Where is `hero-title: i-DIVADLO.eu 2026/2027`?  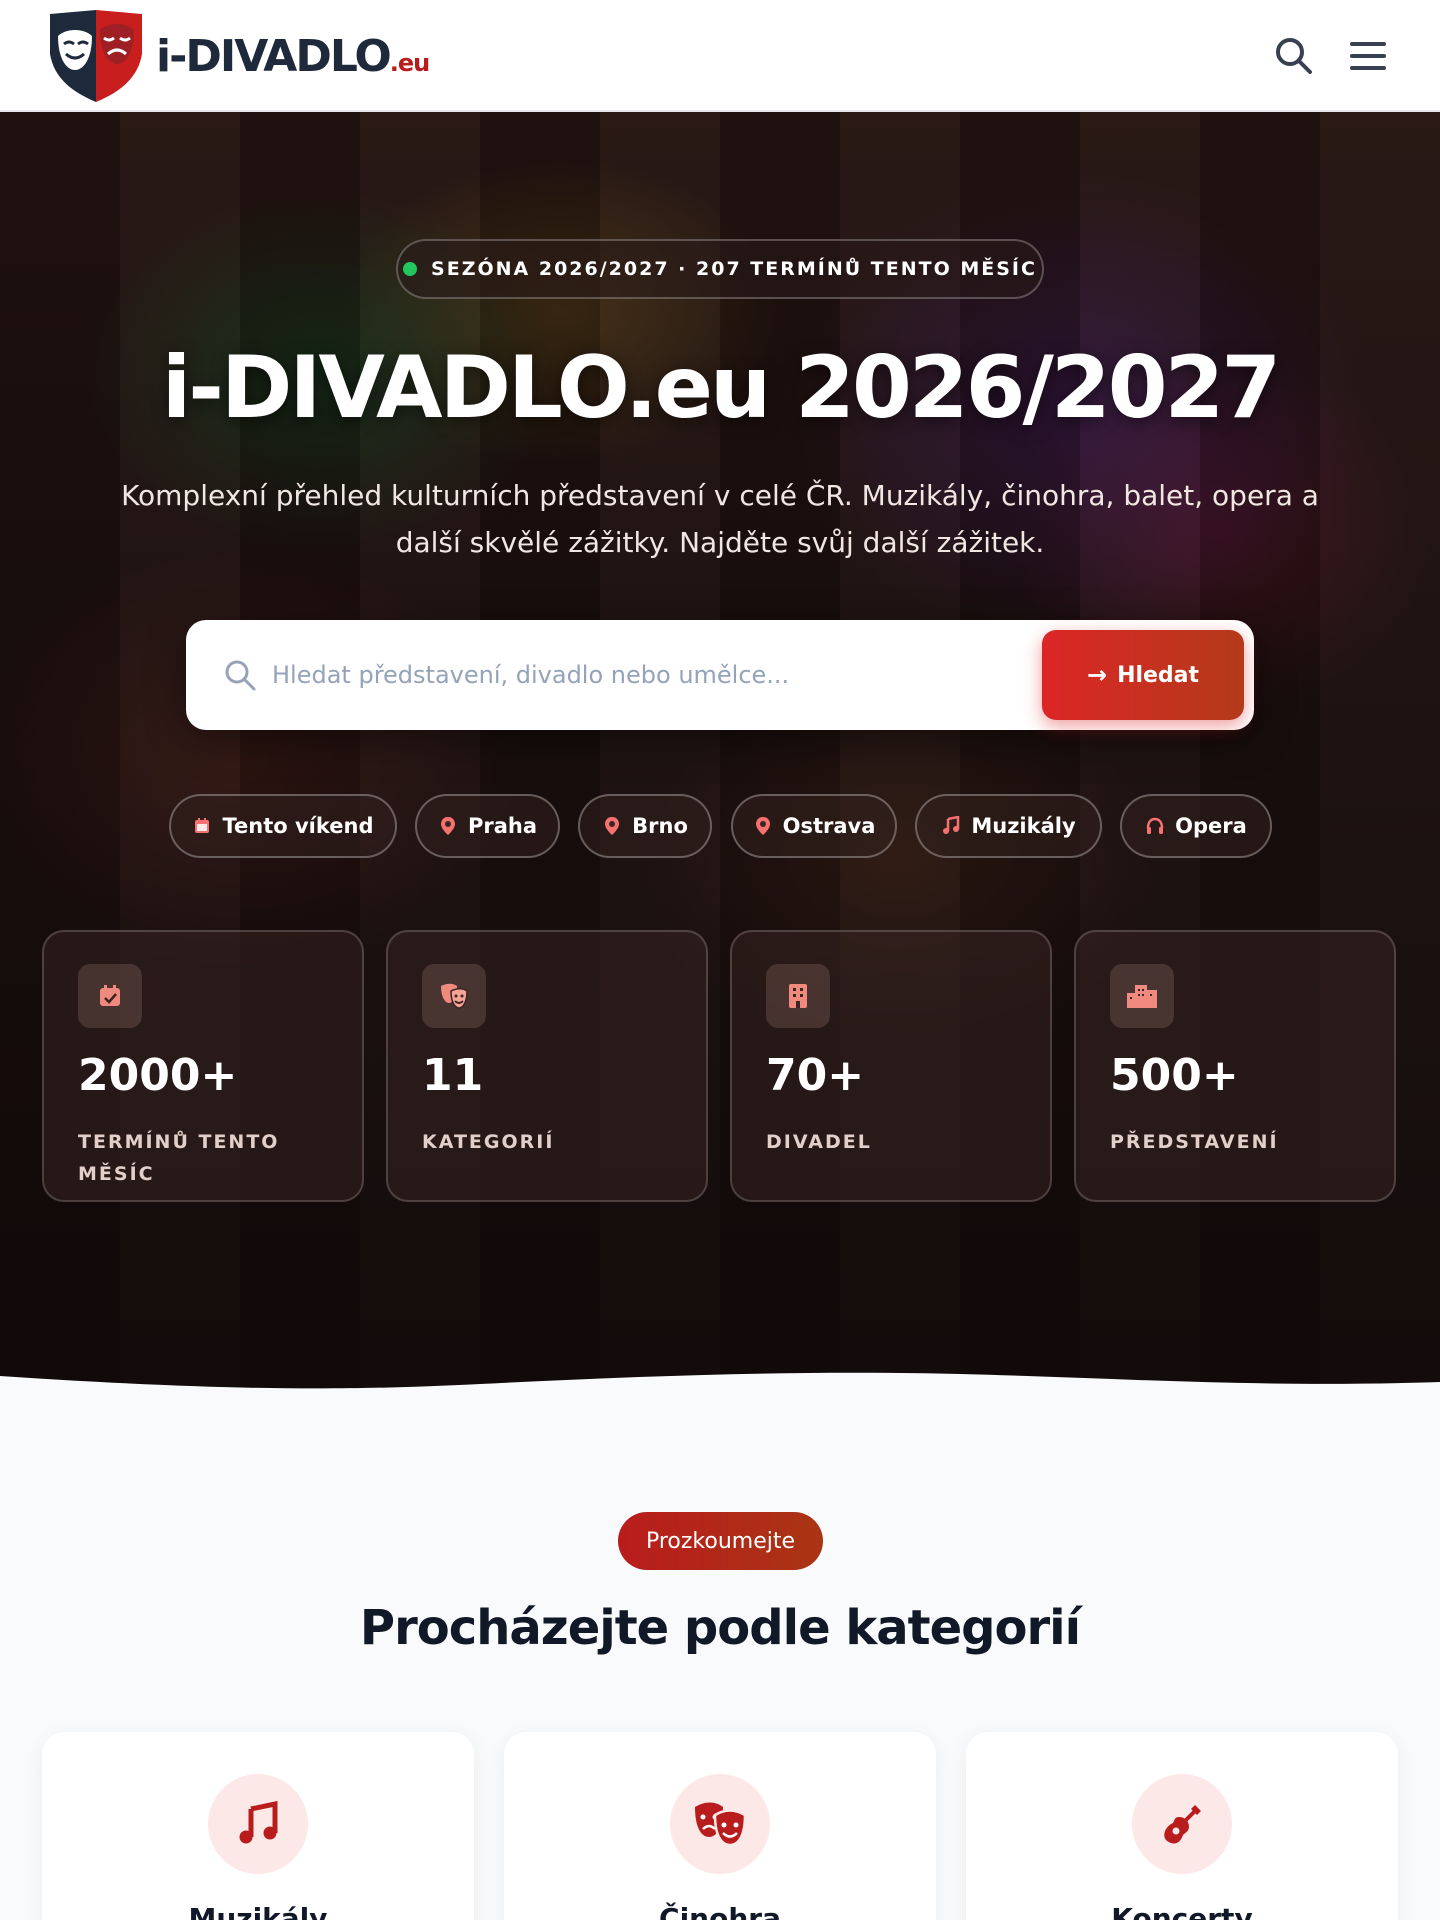 hero-title: i-DIVADLO.eu 2026/2027 is located at coordinates (721, 388).